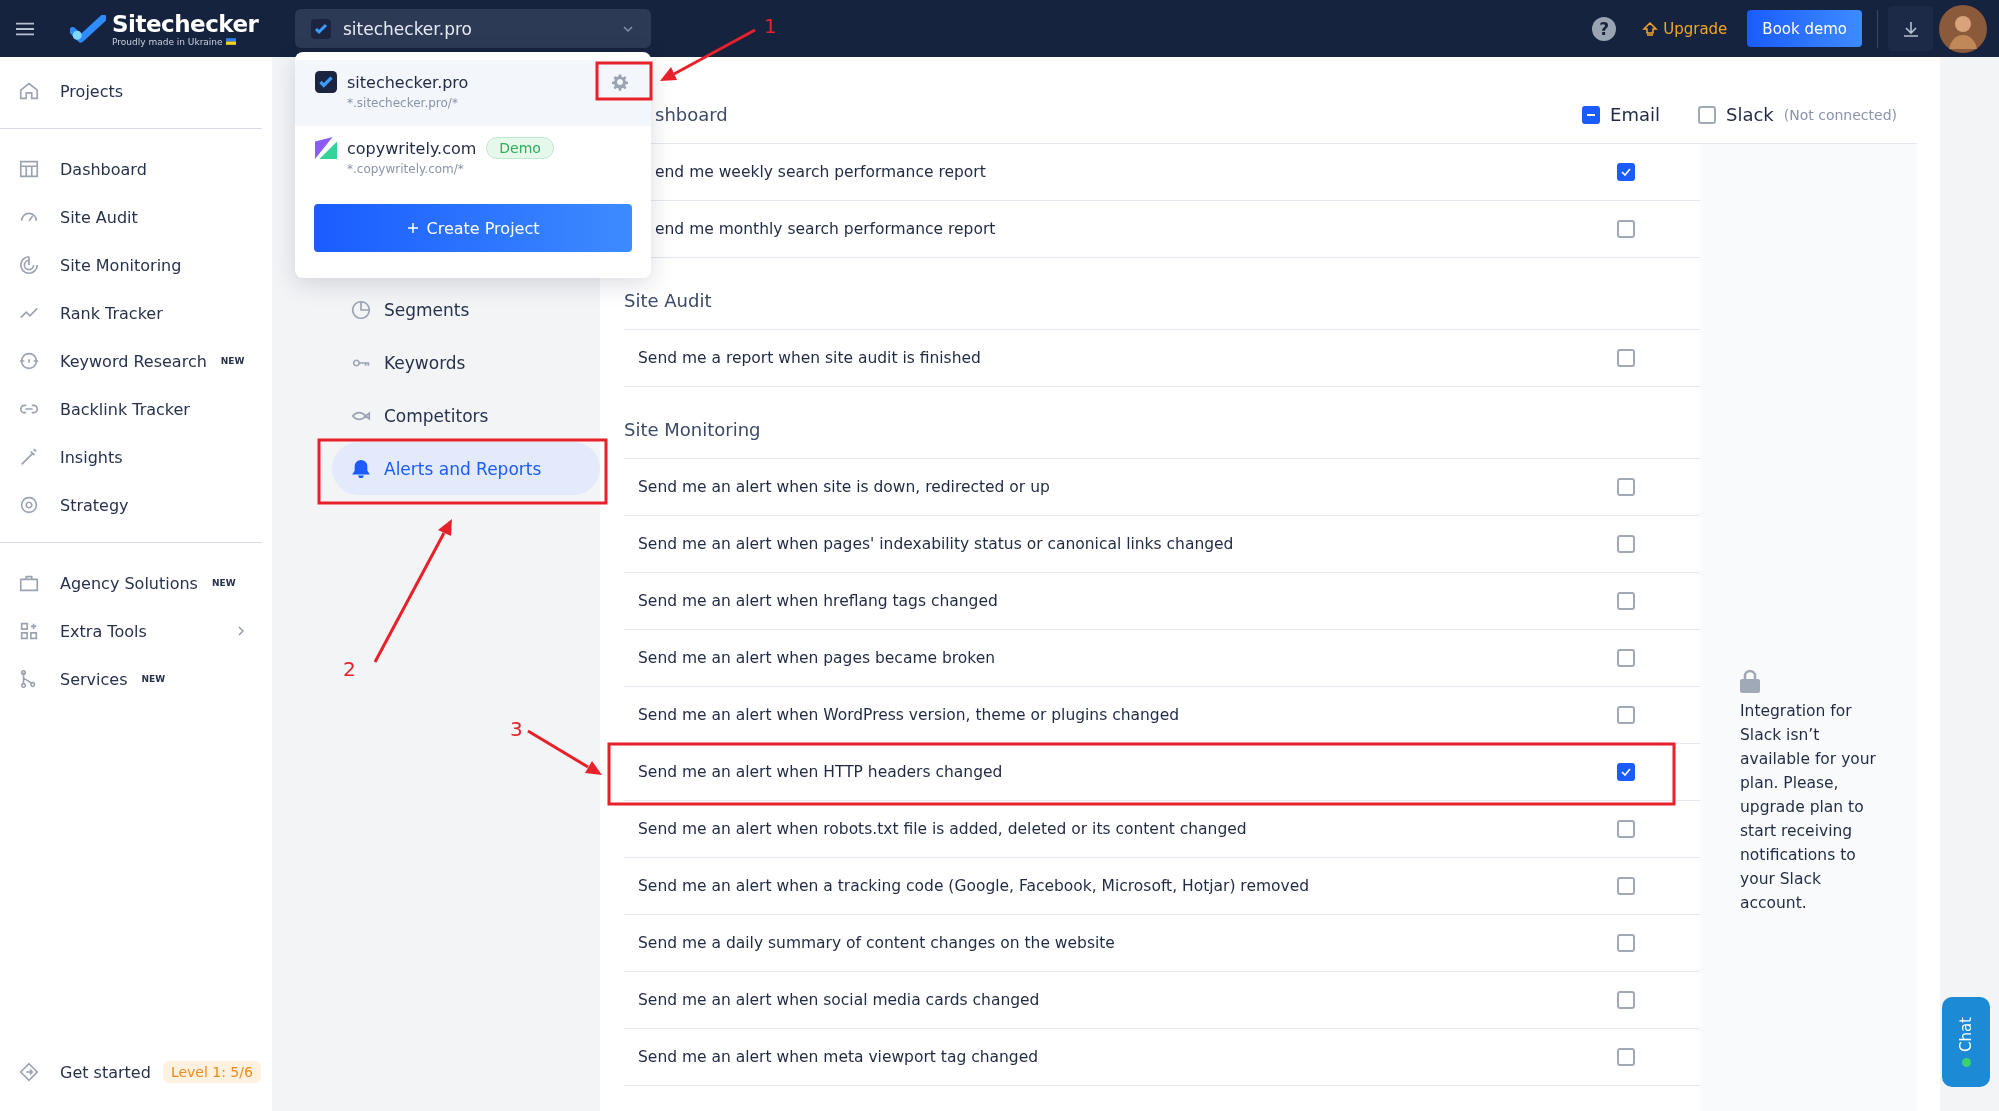  What do you see at coordinates (516, 729) in the screenshot?
I see `annotation-number: 3` at bounding box center [516, 729].